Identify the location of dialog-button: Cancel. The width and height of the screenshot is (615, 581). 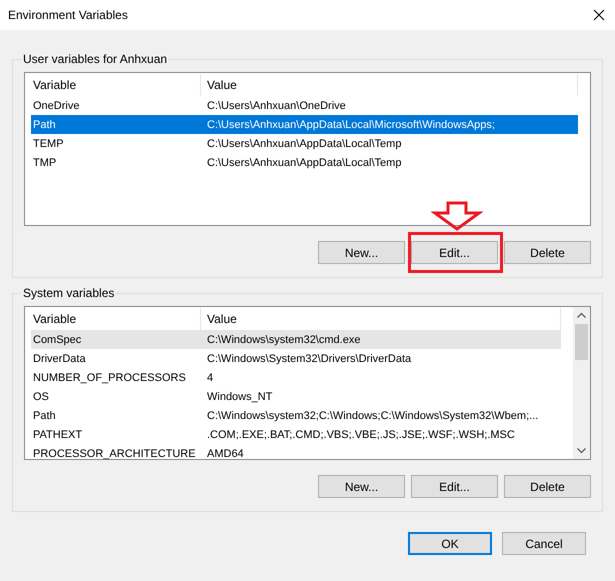
(544, 543).